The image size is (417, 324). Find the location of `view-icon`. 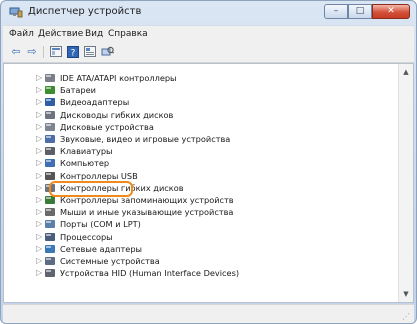

view-icon is located at coordinates (90, 51).